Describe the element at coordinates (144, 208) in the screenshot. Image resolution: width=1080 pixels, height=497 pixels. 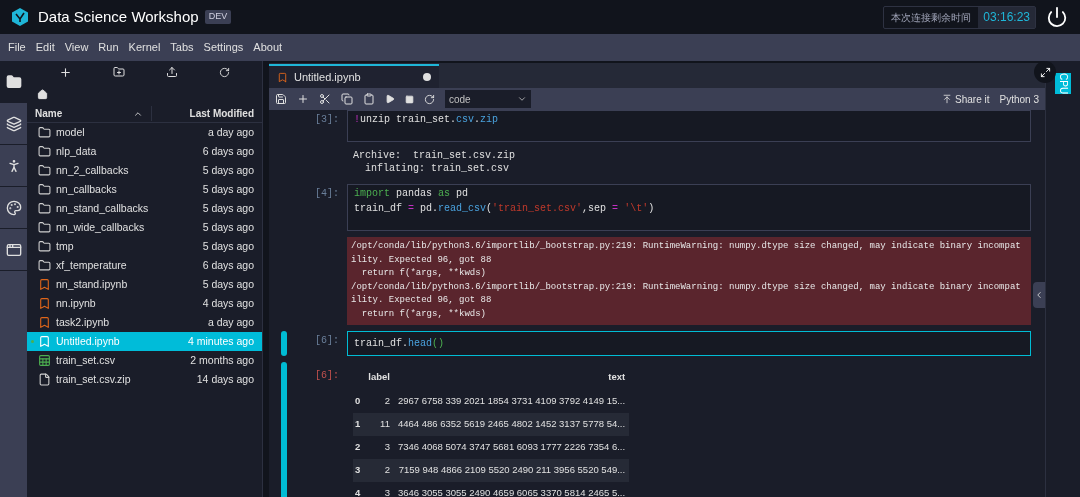
I see `browser-entry: nn_stand_callbacks 5 days ago` at that location.